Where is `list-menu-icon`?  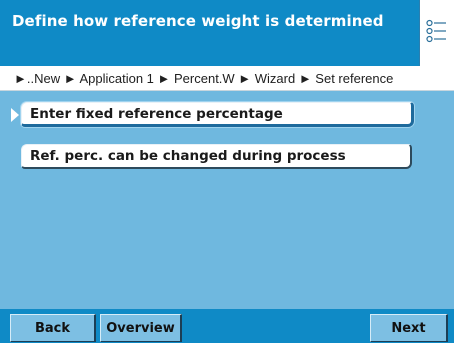
list-menu-icon is located at coordinates (436, 31).